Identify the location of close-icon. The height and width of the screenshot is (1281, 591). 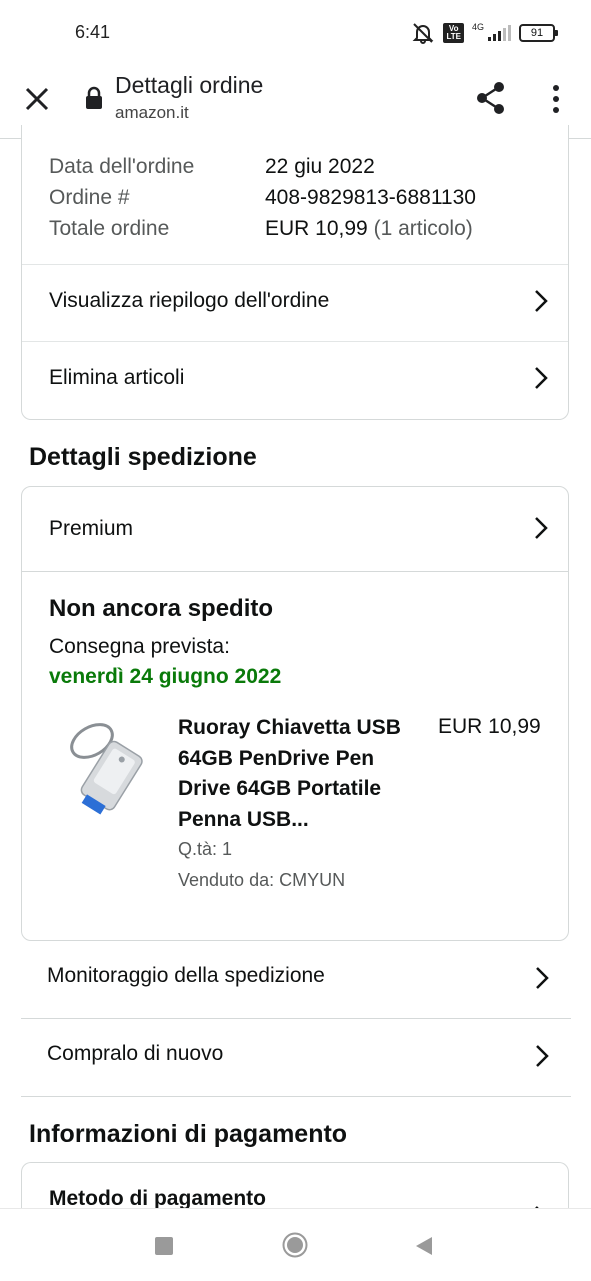
(37, 99).